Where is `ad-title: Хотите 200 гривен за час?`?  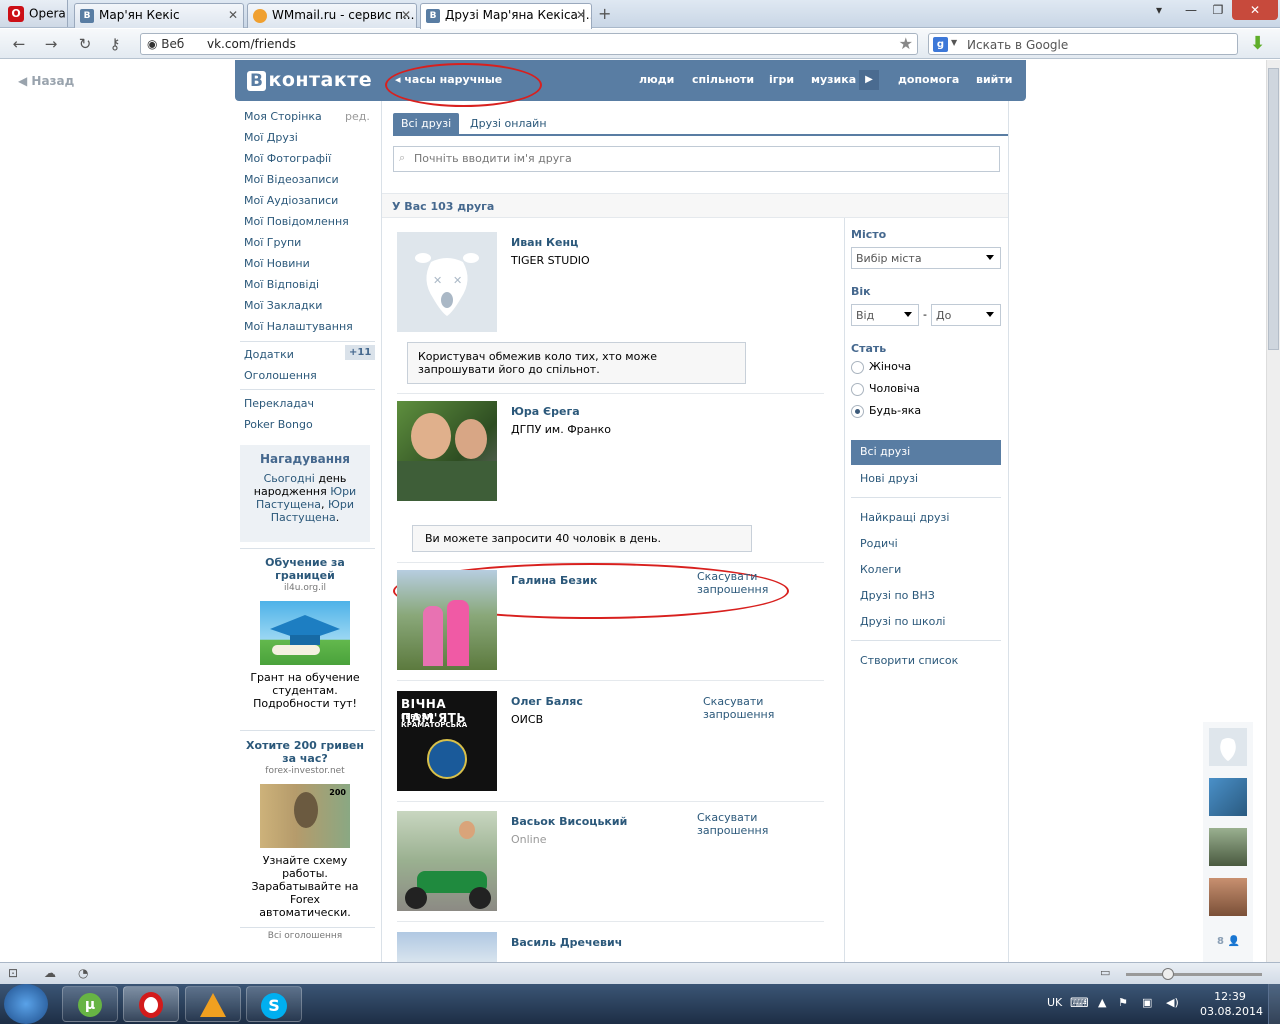 ad-title: Хотите 200 гривен за час? is located at coordinates (305, 752).